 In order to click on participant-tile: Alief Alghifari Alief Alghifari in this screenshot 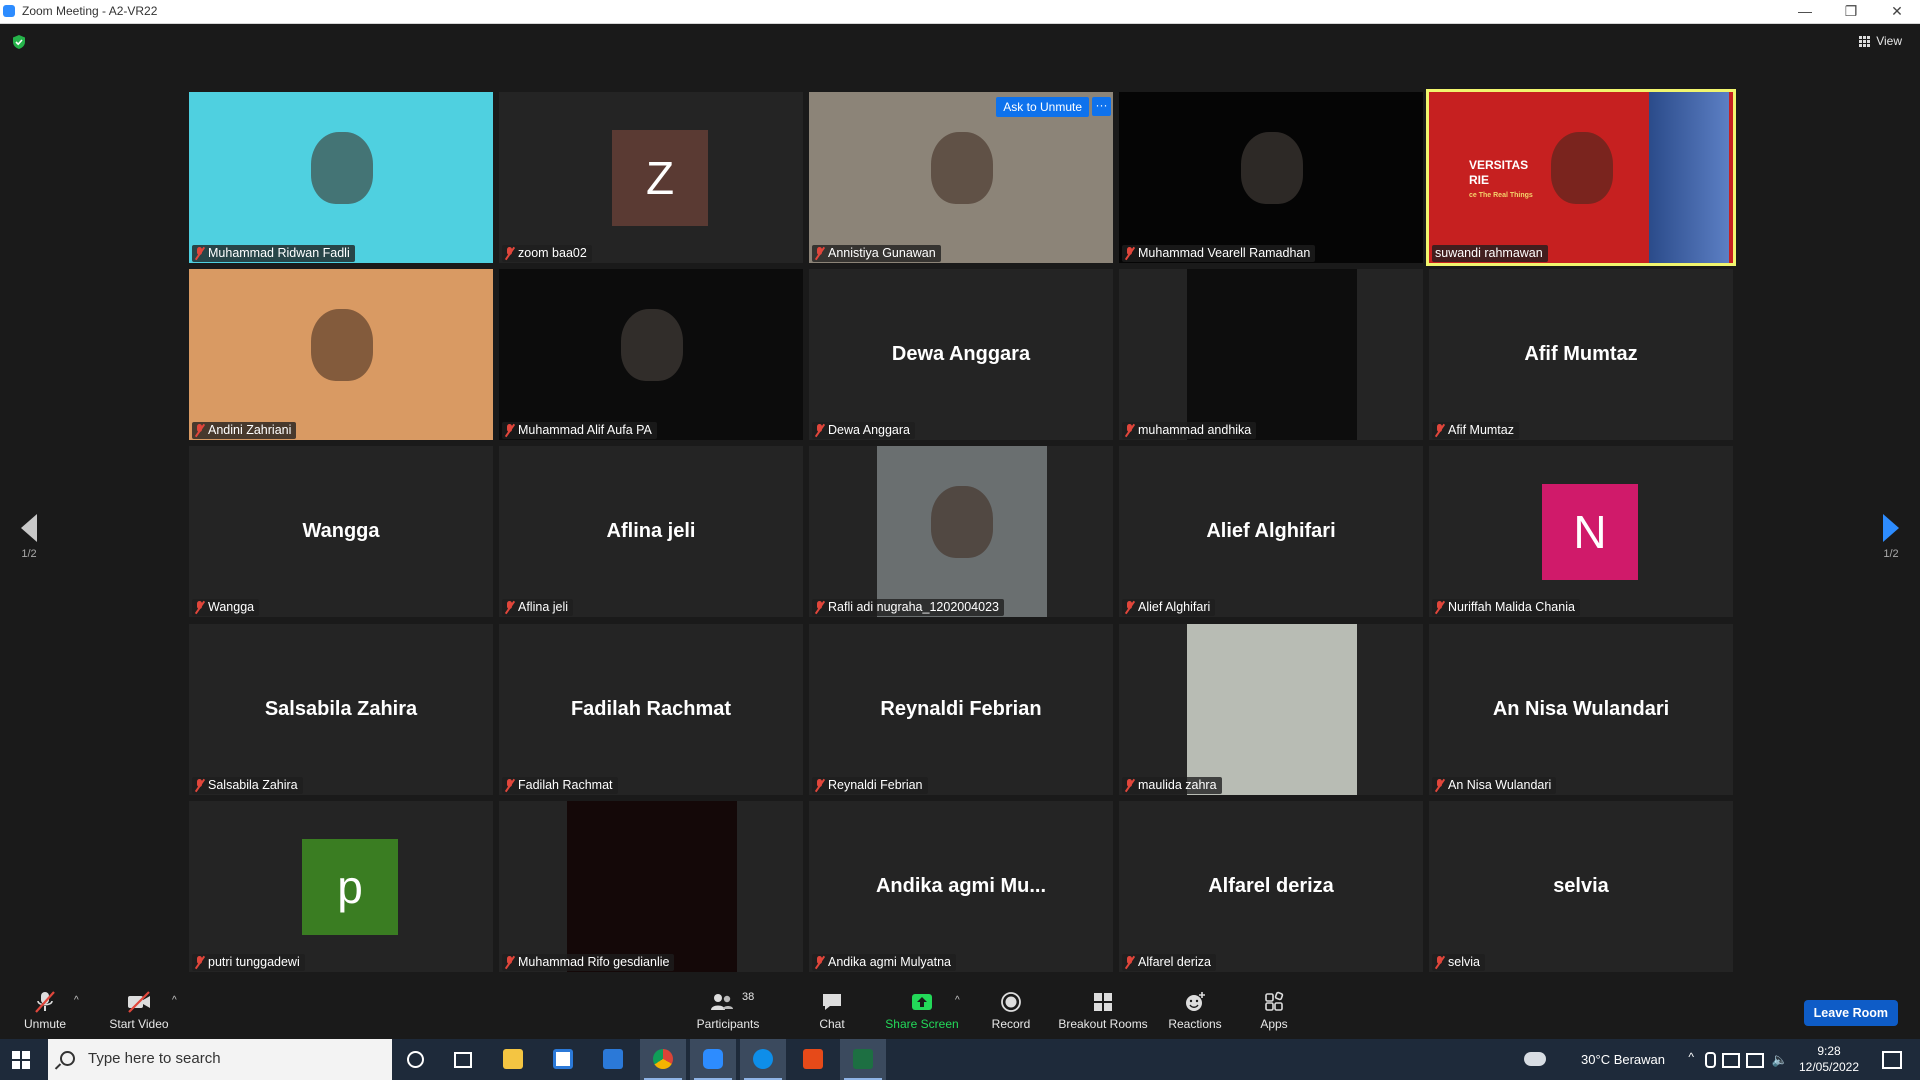, I will do `click(1271, 531)`.